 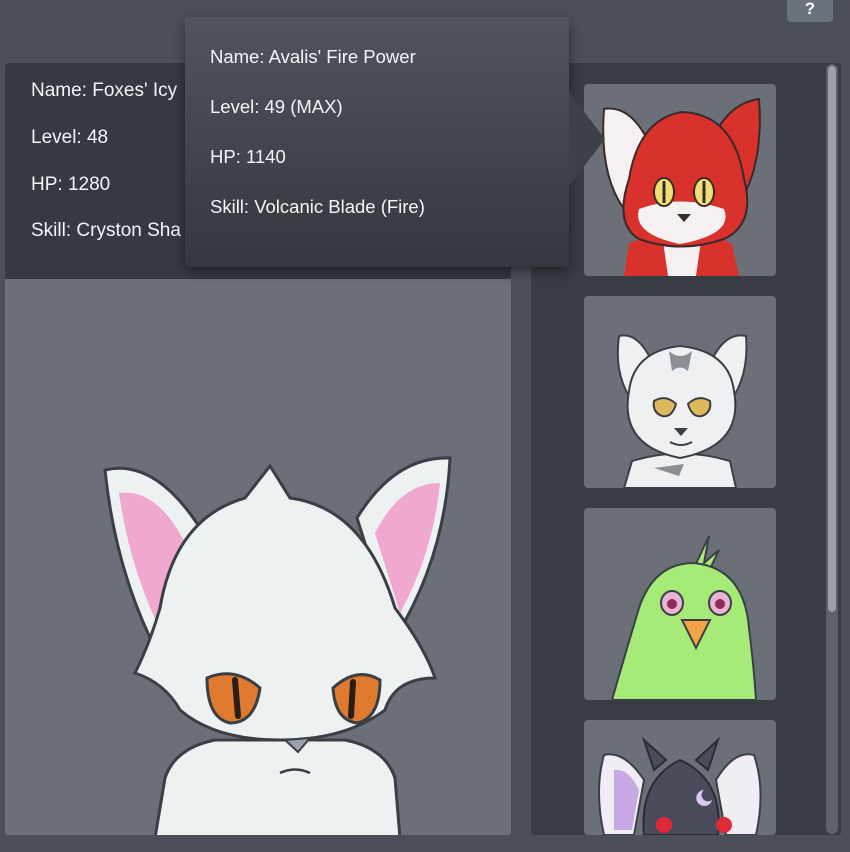 I want to click on tooltip-skill: Skill: Volcanic Blade (Fire), so click(x=317, y=206).